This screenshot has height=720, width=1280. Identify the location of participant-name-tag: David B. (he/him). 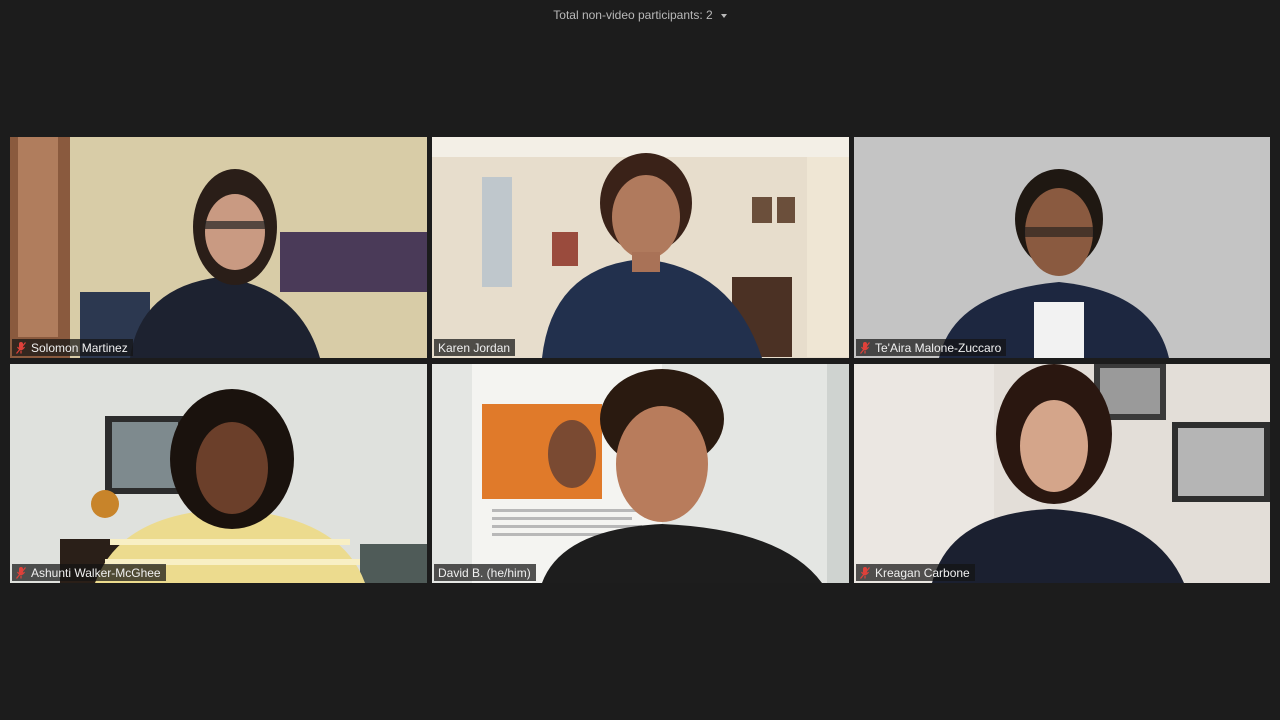
(485, 572).